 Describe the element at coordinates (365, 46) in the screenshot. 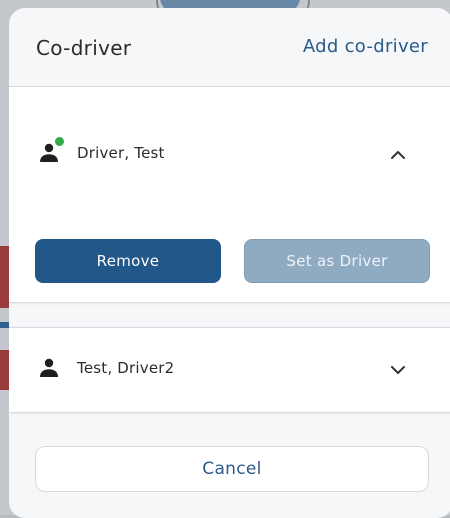

I see `add-codriver-link: Add co-driver` at that location.